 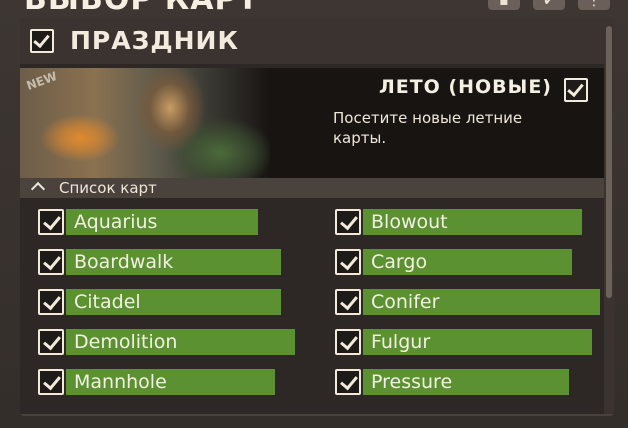 What do you see at coordinates (477, 342) in the screenshot?
I see `map-label: Fulgur` at bounding box center [477, 342].